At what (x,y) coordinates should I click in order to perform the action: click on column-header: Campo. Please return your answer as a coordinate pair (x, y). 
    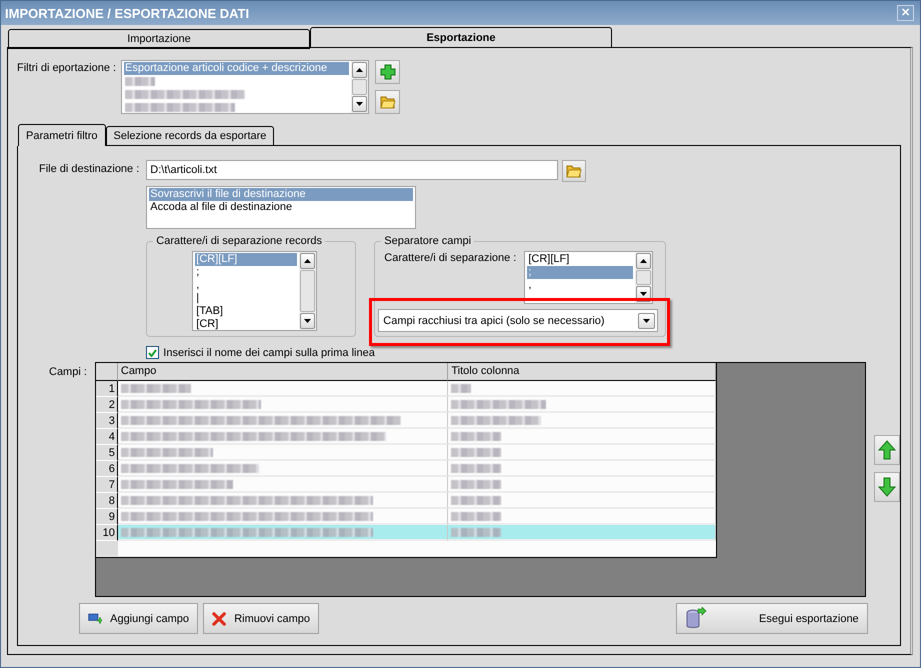
    Looking at the image, I should click on (283, 372).